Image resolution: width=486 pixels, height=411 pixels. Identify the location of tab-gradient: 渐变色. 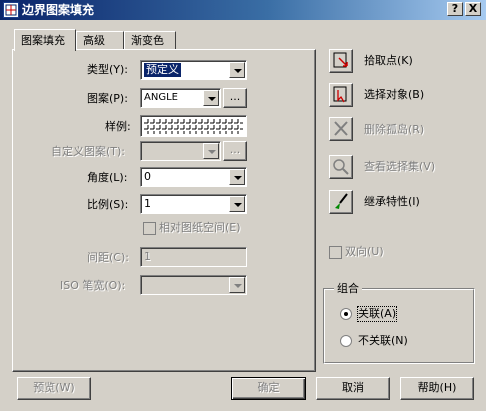
(150, 40).